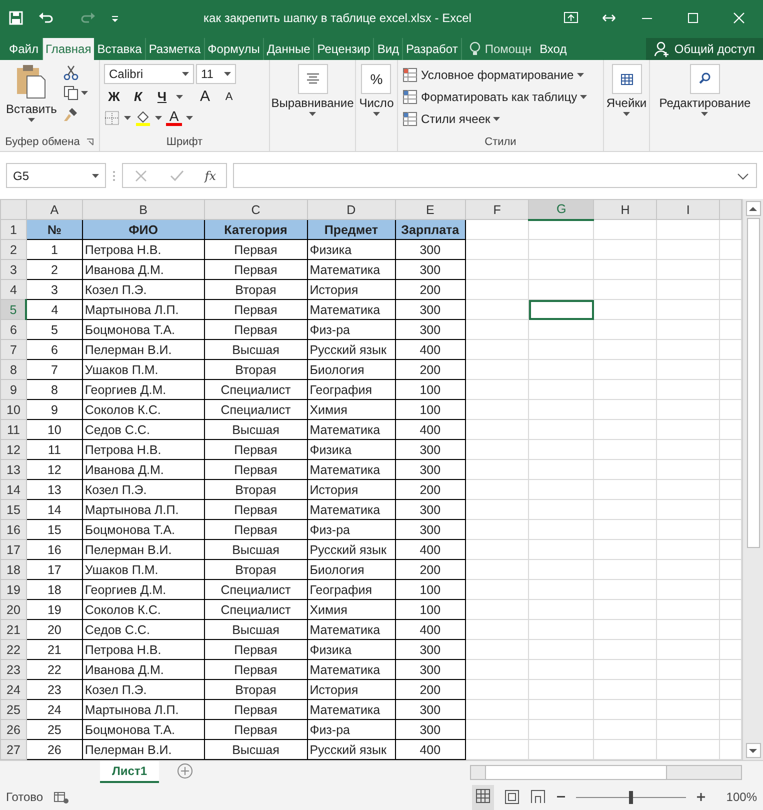 Image resolution: width=763 pixels, height=810 pixels. What do you see at coordinates (13, 250) in the screenshot?
I see `row-header: 2` at bounding box center [13, 250].